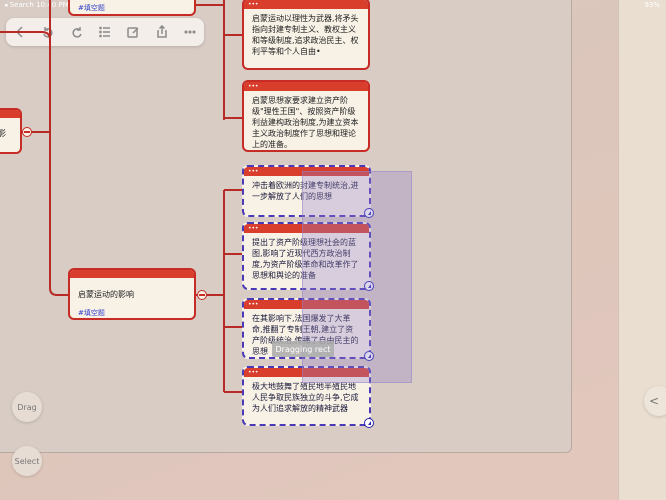 The height and width of the screenshot is (500, 666). What do you see at coordinates (27, 461) in the screenshot?
I see `select-button: Select` at bounding box center [27, 461].